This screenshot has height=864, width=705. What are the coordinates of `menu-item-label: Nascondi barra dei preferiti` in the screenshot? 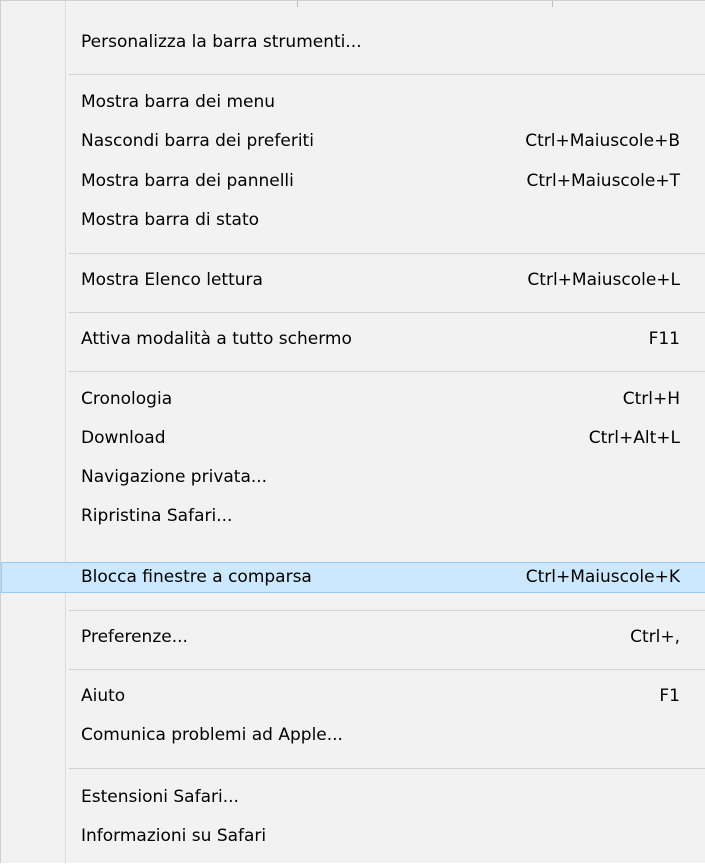 It's located at (197, 141).